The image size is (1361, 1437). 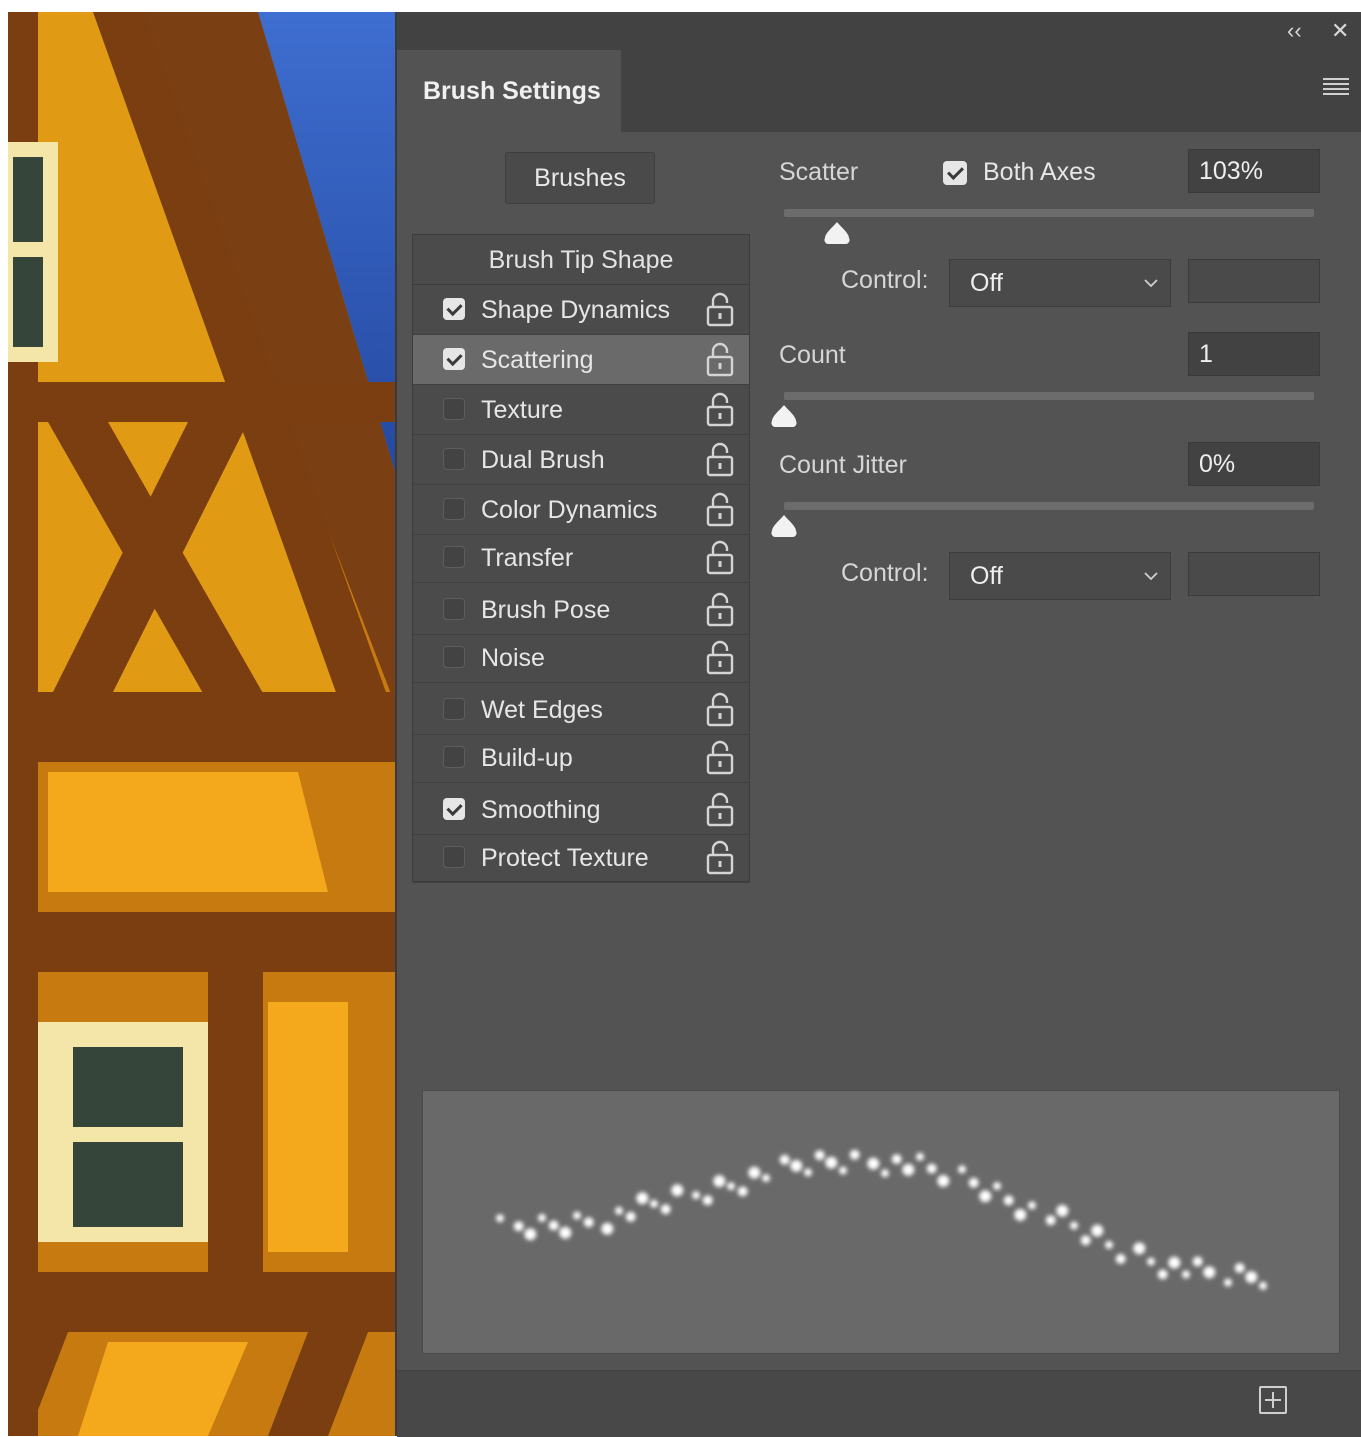 I want to click on count-jitter-slider-track, so click(x=1049, y=506).